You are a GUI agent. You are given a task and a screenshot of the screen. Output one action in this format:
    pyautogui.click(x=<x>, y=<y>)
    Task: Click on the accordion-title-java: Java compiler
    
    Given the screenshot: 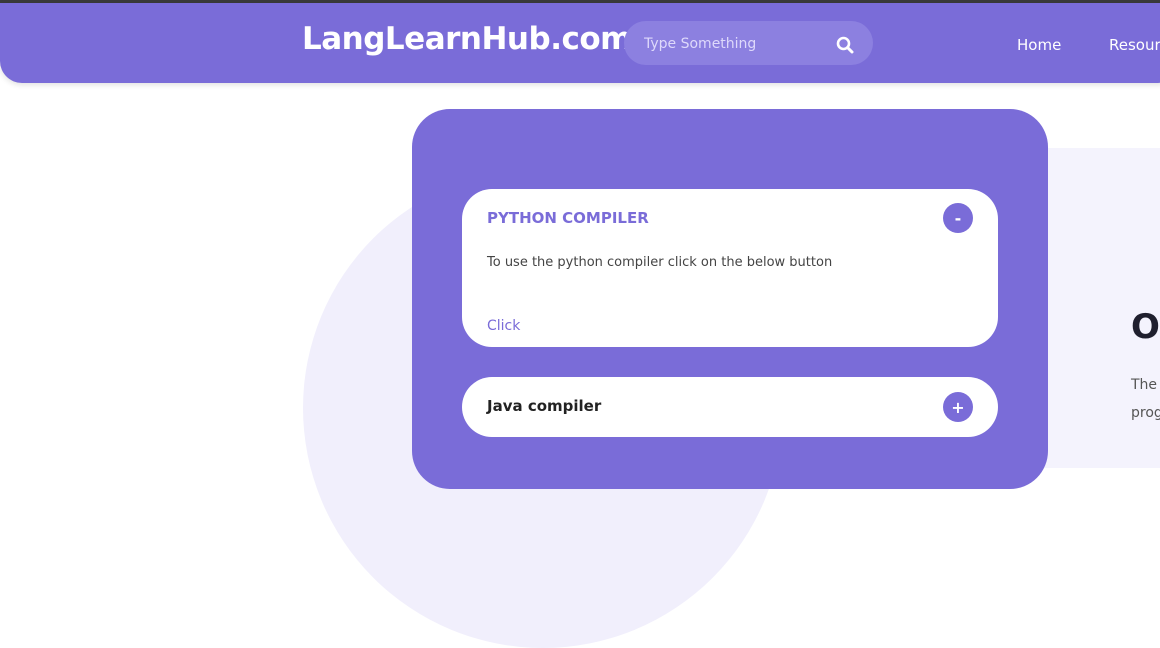 What is the action you would take?
    pyautogui.click(x=544, y=406)
    